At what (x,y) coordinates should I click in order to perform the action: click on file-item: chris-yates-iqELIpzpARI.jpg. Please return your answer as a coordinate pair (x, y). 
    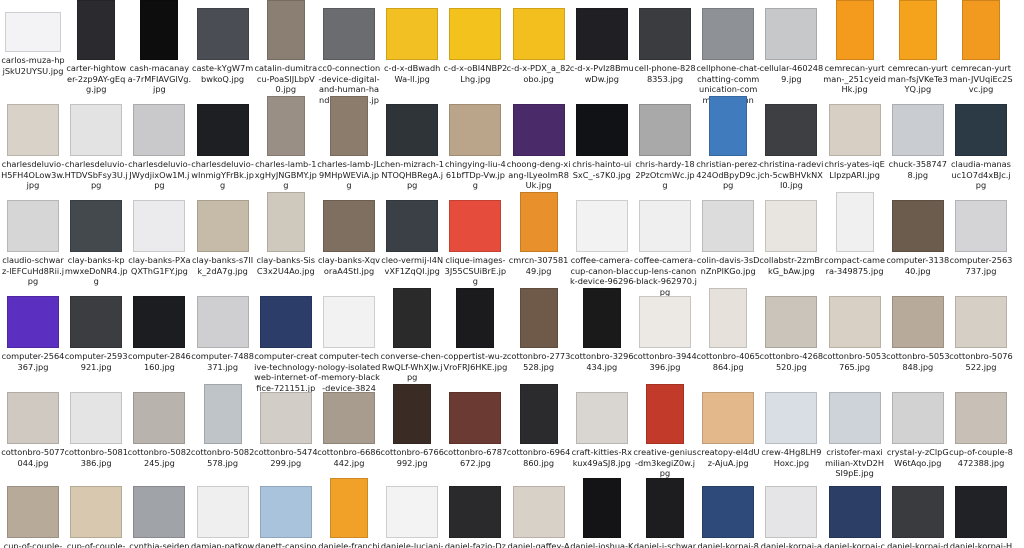
    Looking at the image, I should click on (855, 138).